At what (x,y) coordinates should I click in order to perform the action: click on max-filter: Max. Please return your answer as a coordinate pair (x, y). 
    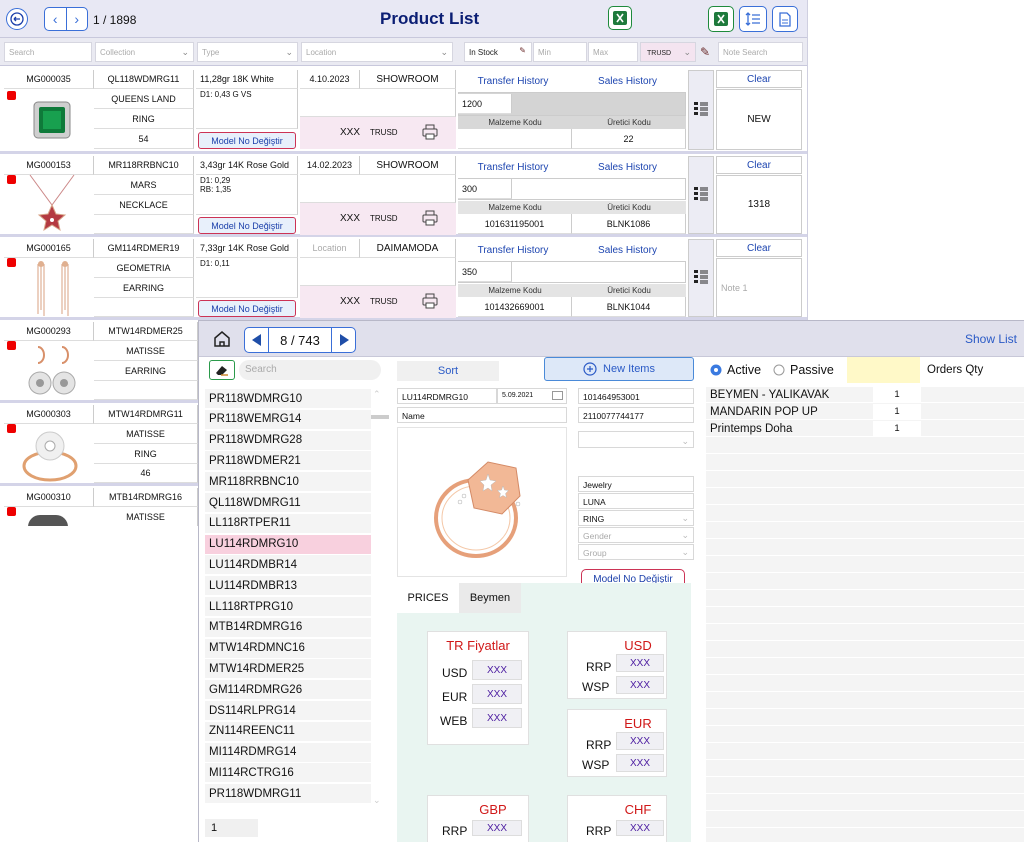
    Looking at the image, I should click on (613, 52).